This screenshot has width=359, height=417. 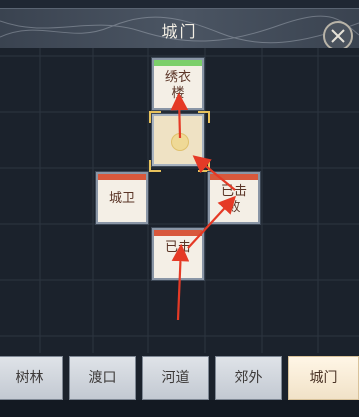 I want to click on tab-area-2: 渡口, so click(x=102, y=378).